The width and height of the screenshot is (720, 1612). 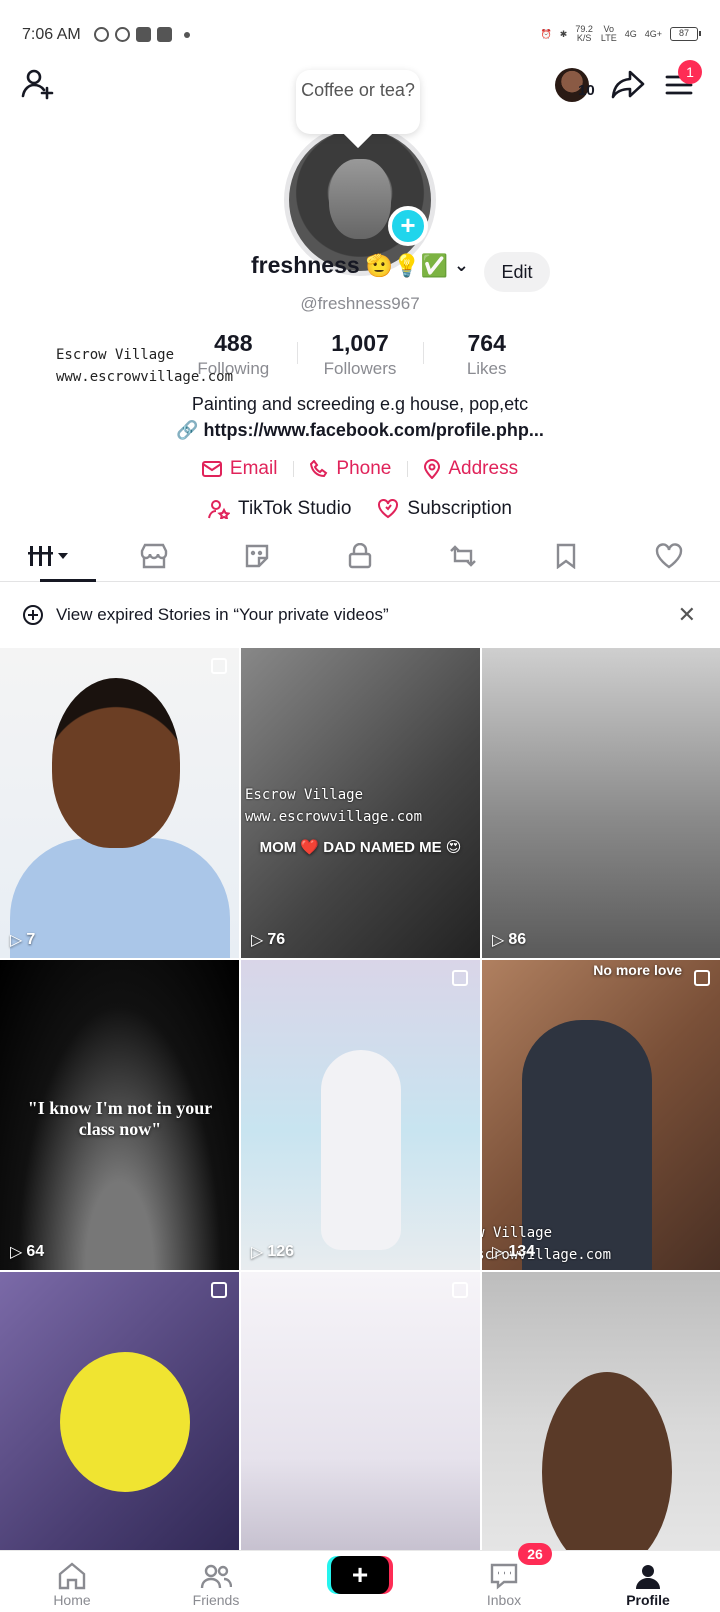 I want to click on smiley-graphic, so click(x=125, y=1422).